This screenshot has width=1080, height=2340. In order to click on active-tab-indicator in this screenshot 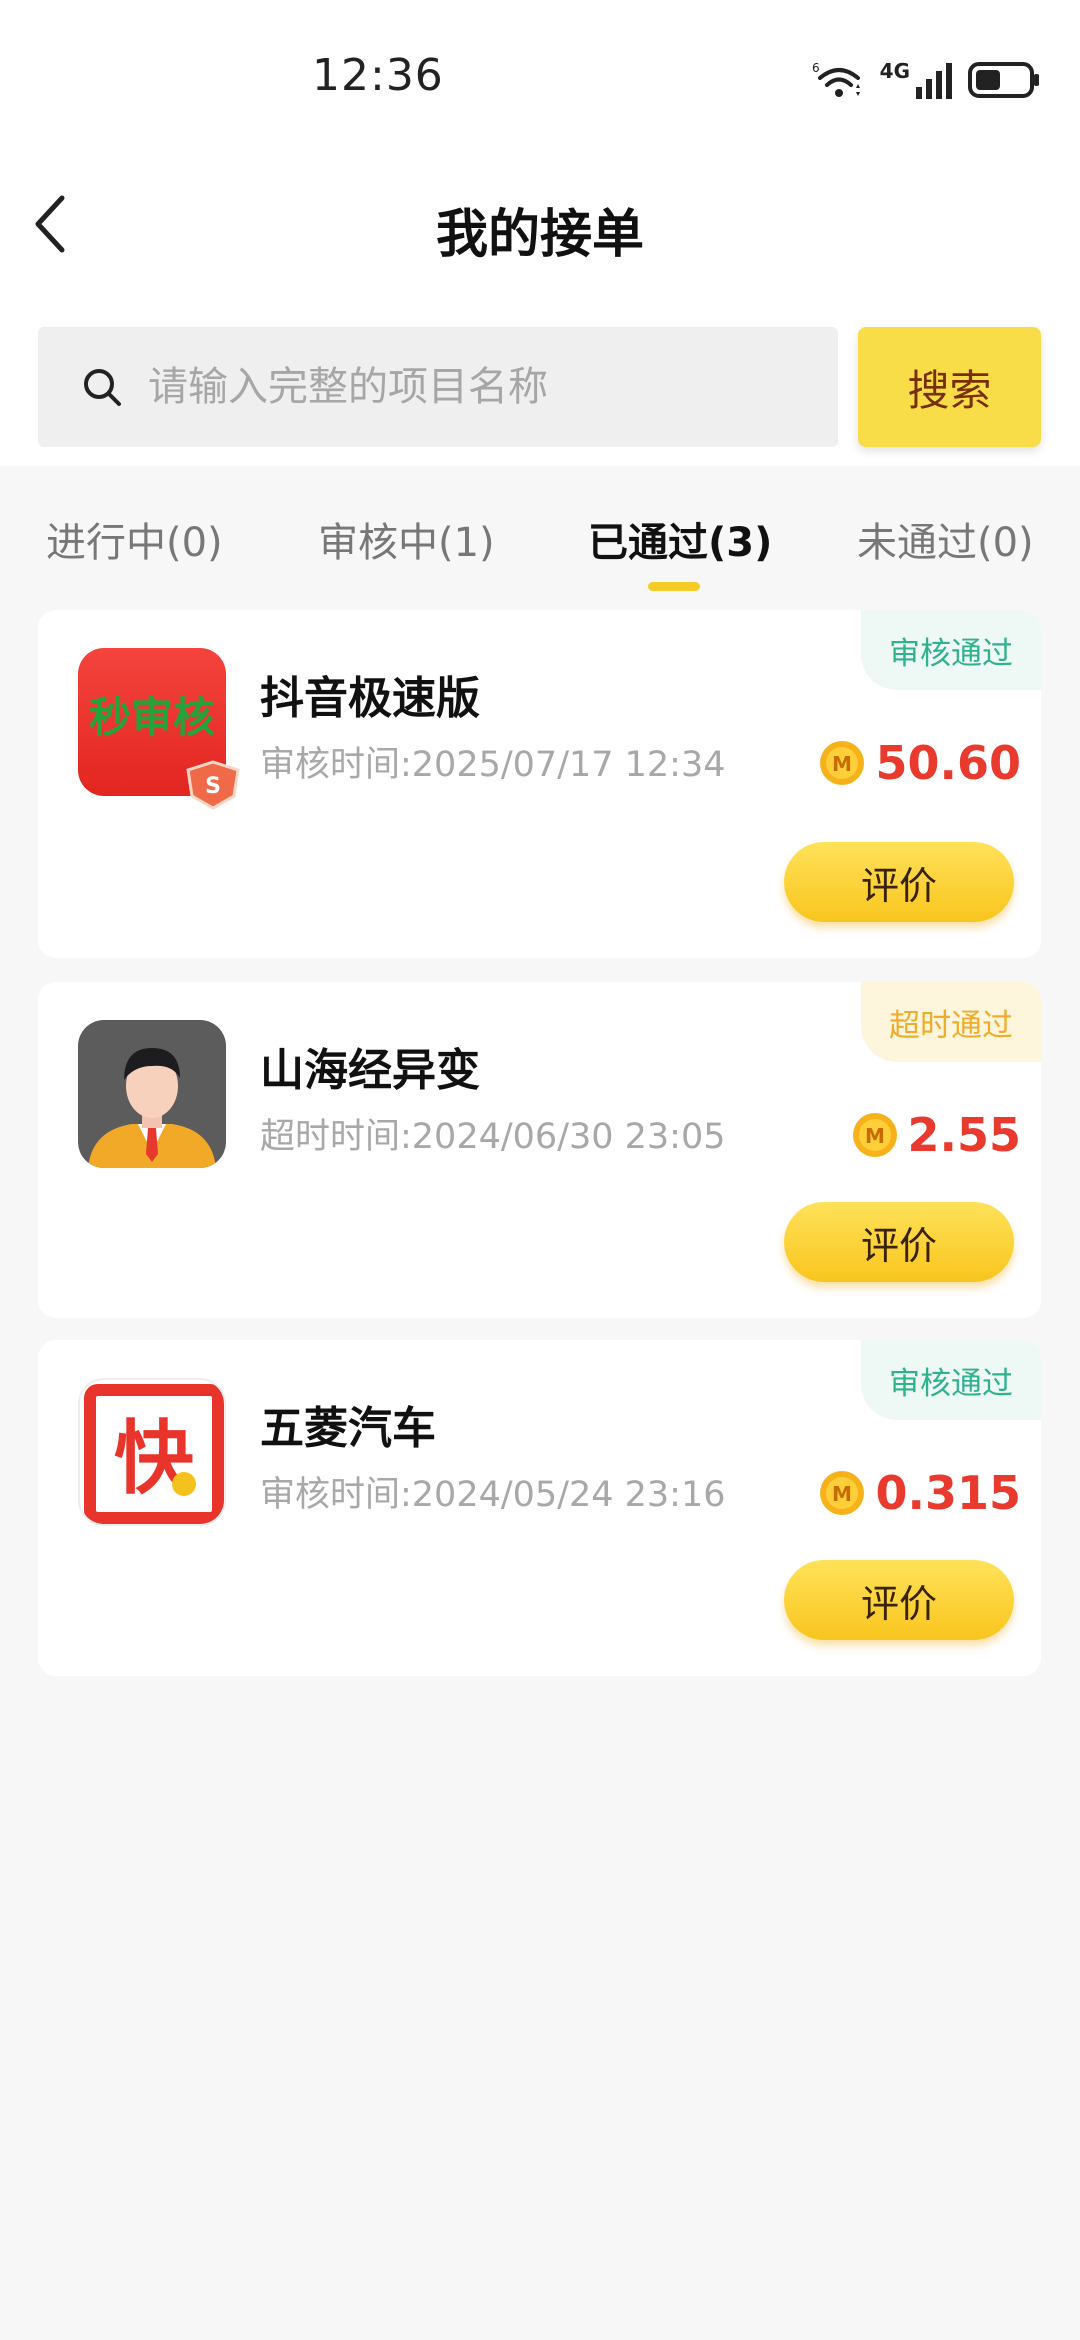, I will do `click(674, 586)`.